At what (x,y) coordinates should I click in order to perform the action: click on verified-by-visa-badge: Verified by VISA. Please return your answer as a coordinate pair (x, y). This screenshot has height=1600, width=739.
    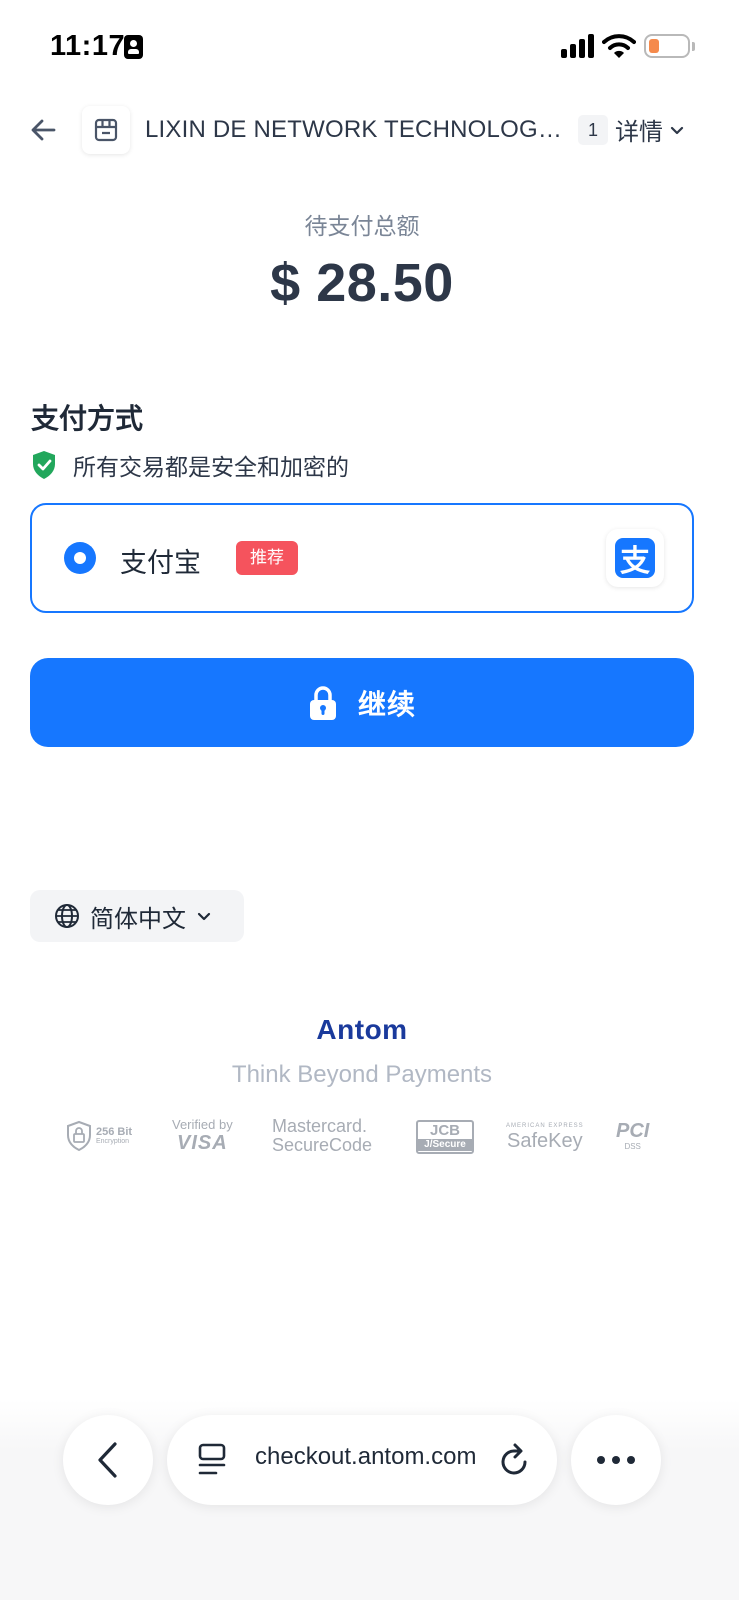
    Looking at the image, I should click on (202, 1136).